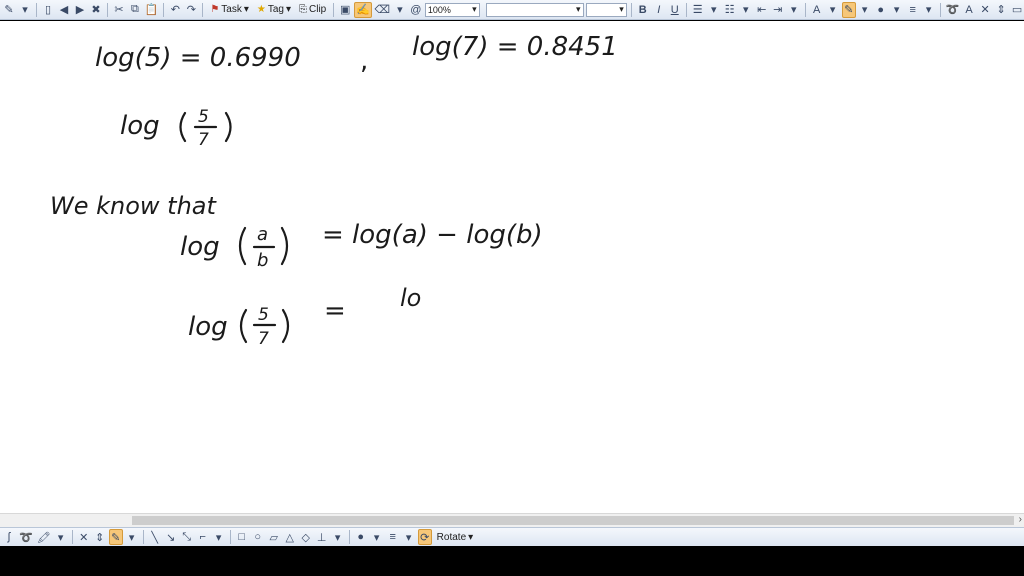  What do you see at coordinates (452, 9) in the screenshot?
I see `zoom-select: 100% ▾` at bounding box center [452, 9].